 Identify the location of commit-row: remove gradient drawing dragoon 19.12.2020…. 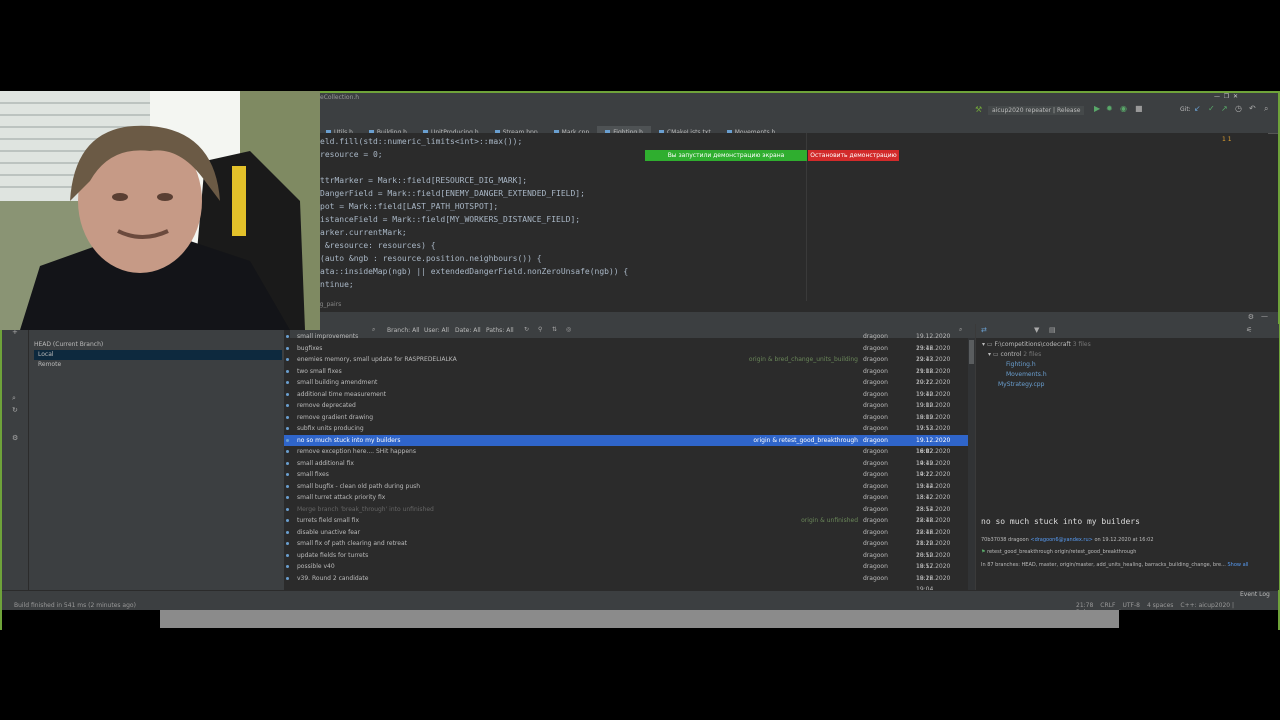
(626, 422).